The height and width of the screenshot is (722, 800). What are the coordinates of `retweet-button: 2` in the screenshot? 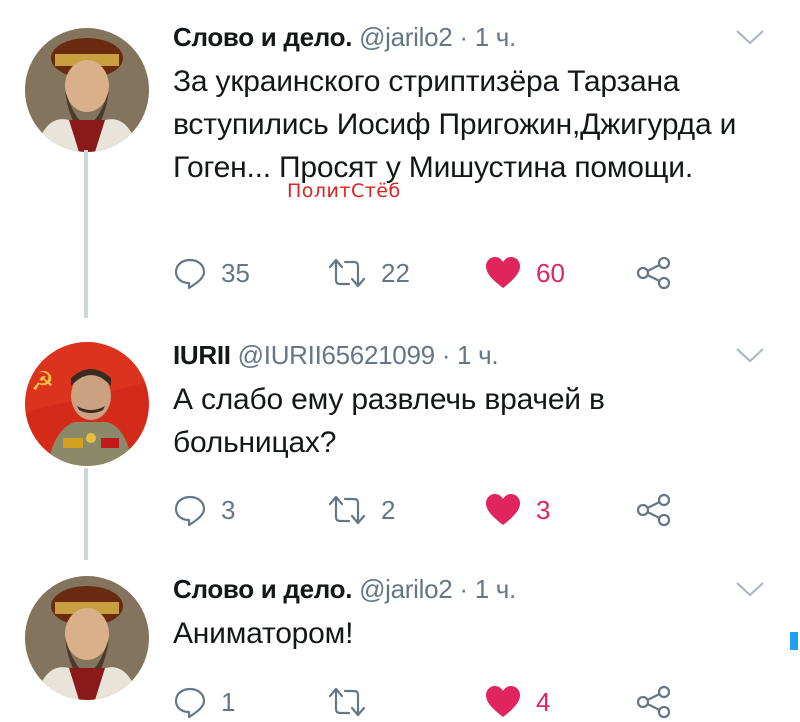 It's located at (361, 510).